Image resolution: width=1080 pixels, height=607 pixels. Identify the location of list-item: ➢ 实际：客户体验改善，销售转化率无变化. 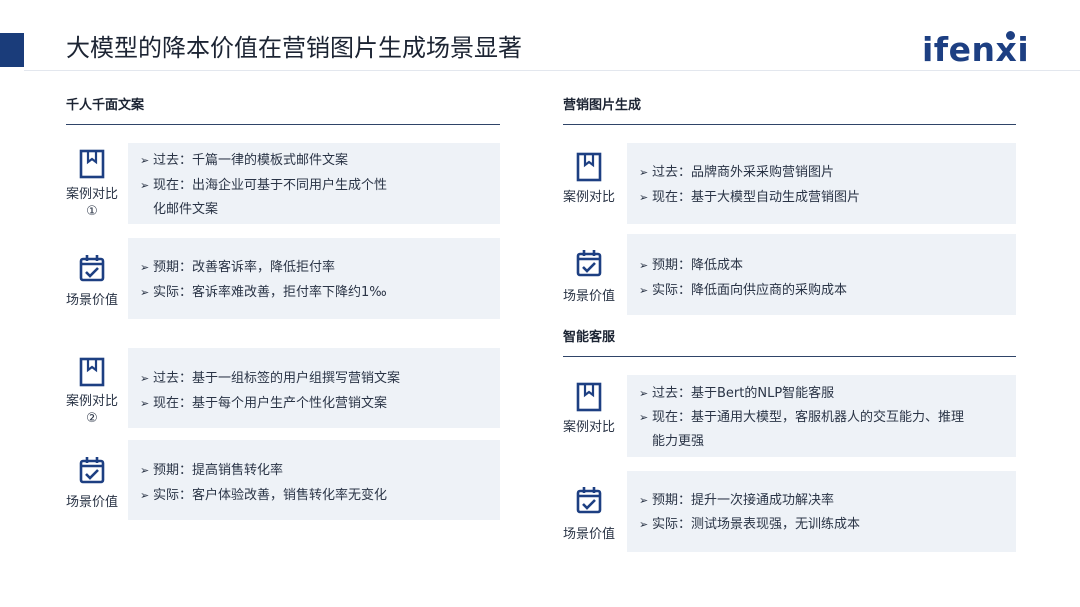
(264, 495).